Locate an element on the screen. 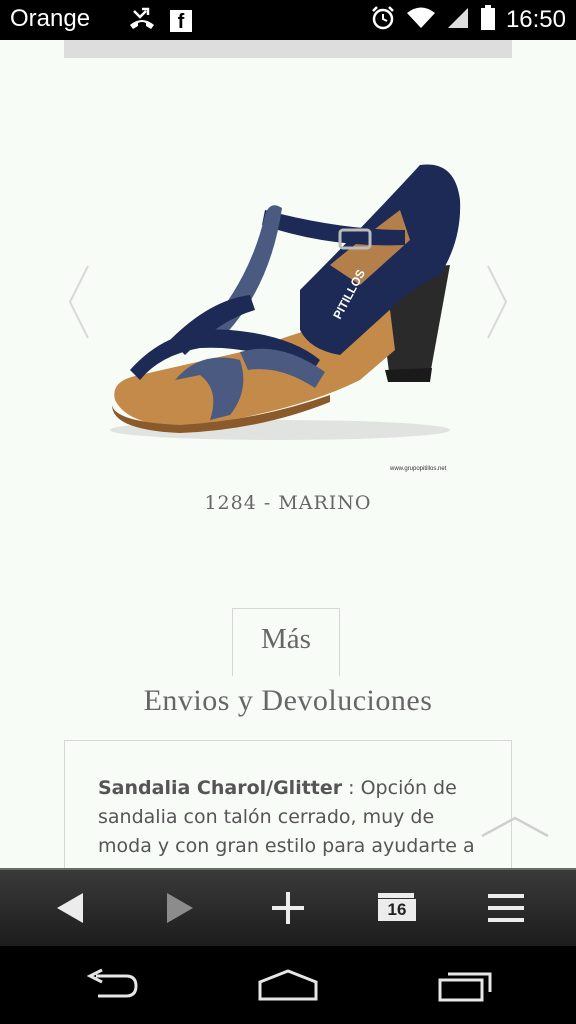 This screenshot has height=1024, width=576. tab-more: Más is located at coordinates (286, 642).